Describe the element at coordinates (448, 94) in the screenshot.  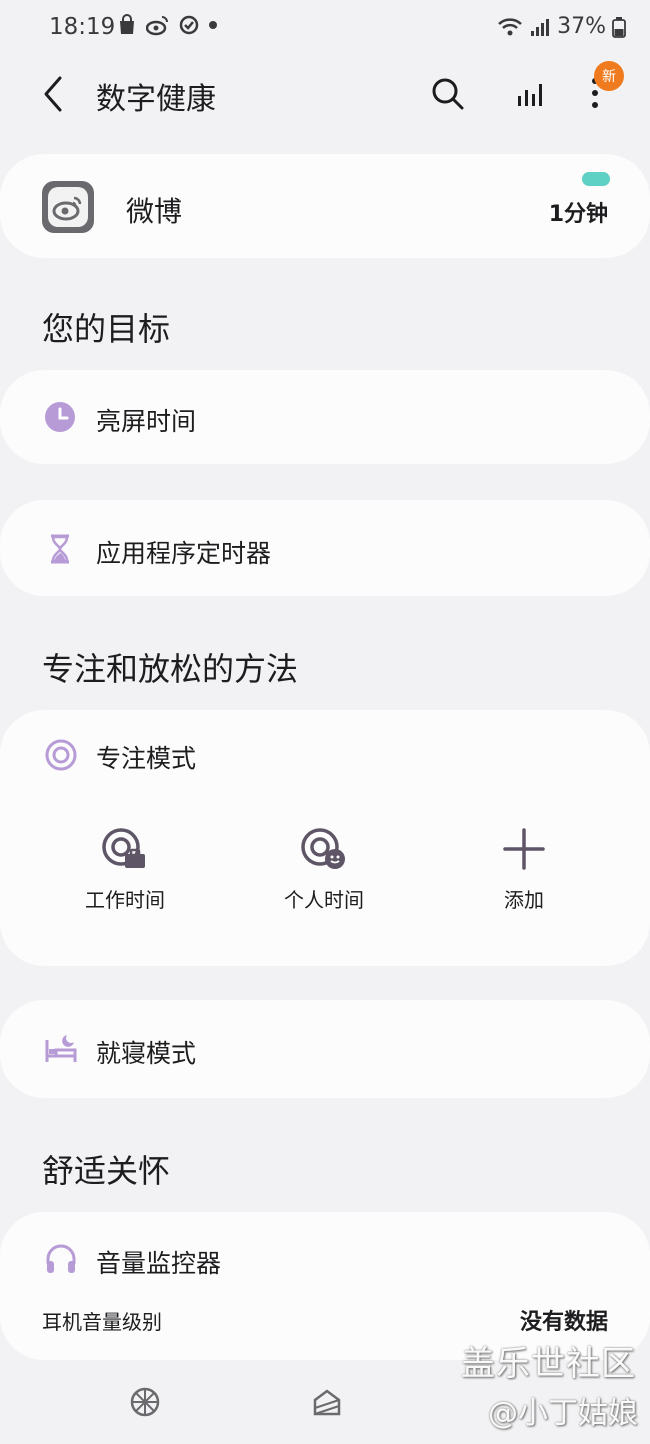
I see `search-icon` at that location.